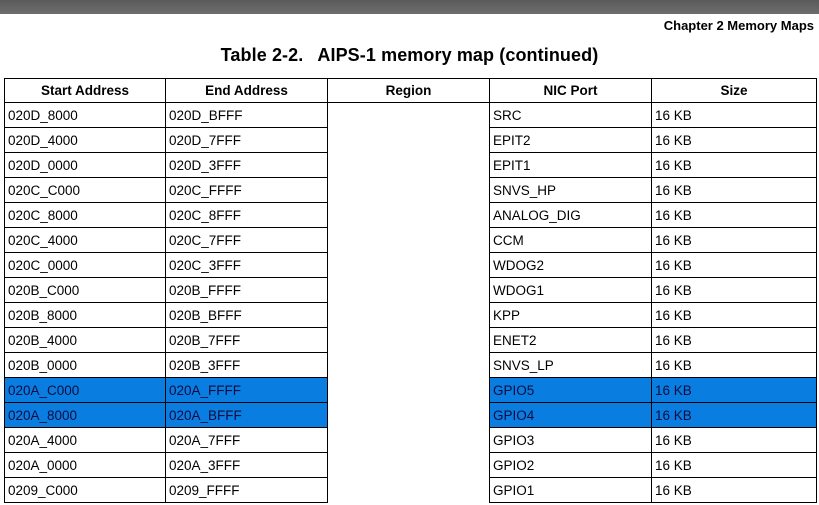 The width and height of the screenshot is (819, 505). I want to click on start-address-cell: 020C_0000, so click(85, 265).